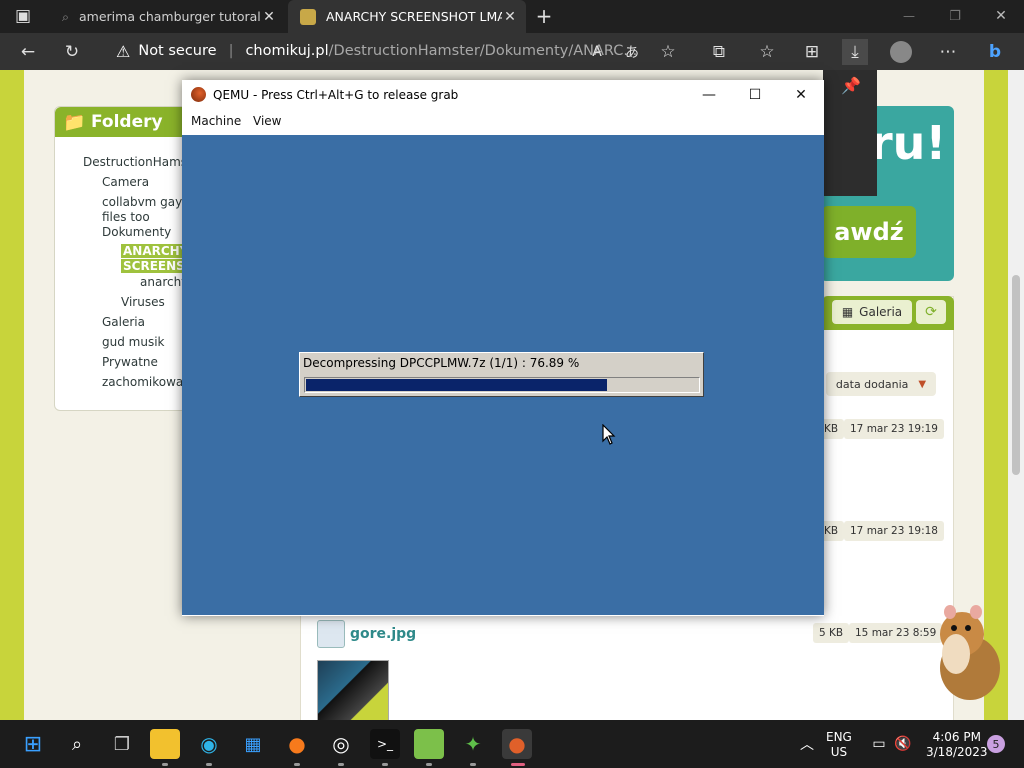  Describe the element at coordinates (143, 302) in the screenshot. I see `tree-item-viruses: Viruses` at that location.